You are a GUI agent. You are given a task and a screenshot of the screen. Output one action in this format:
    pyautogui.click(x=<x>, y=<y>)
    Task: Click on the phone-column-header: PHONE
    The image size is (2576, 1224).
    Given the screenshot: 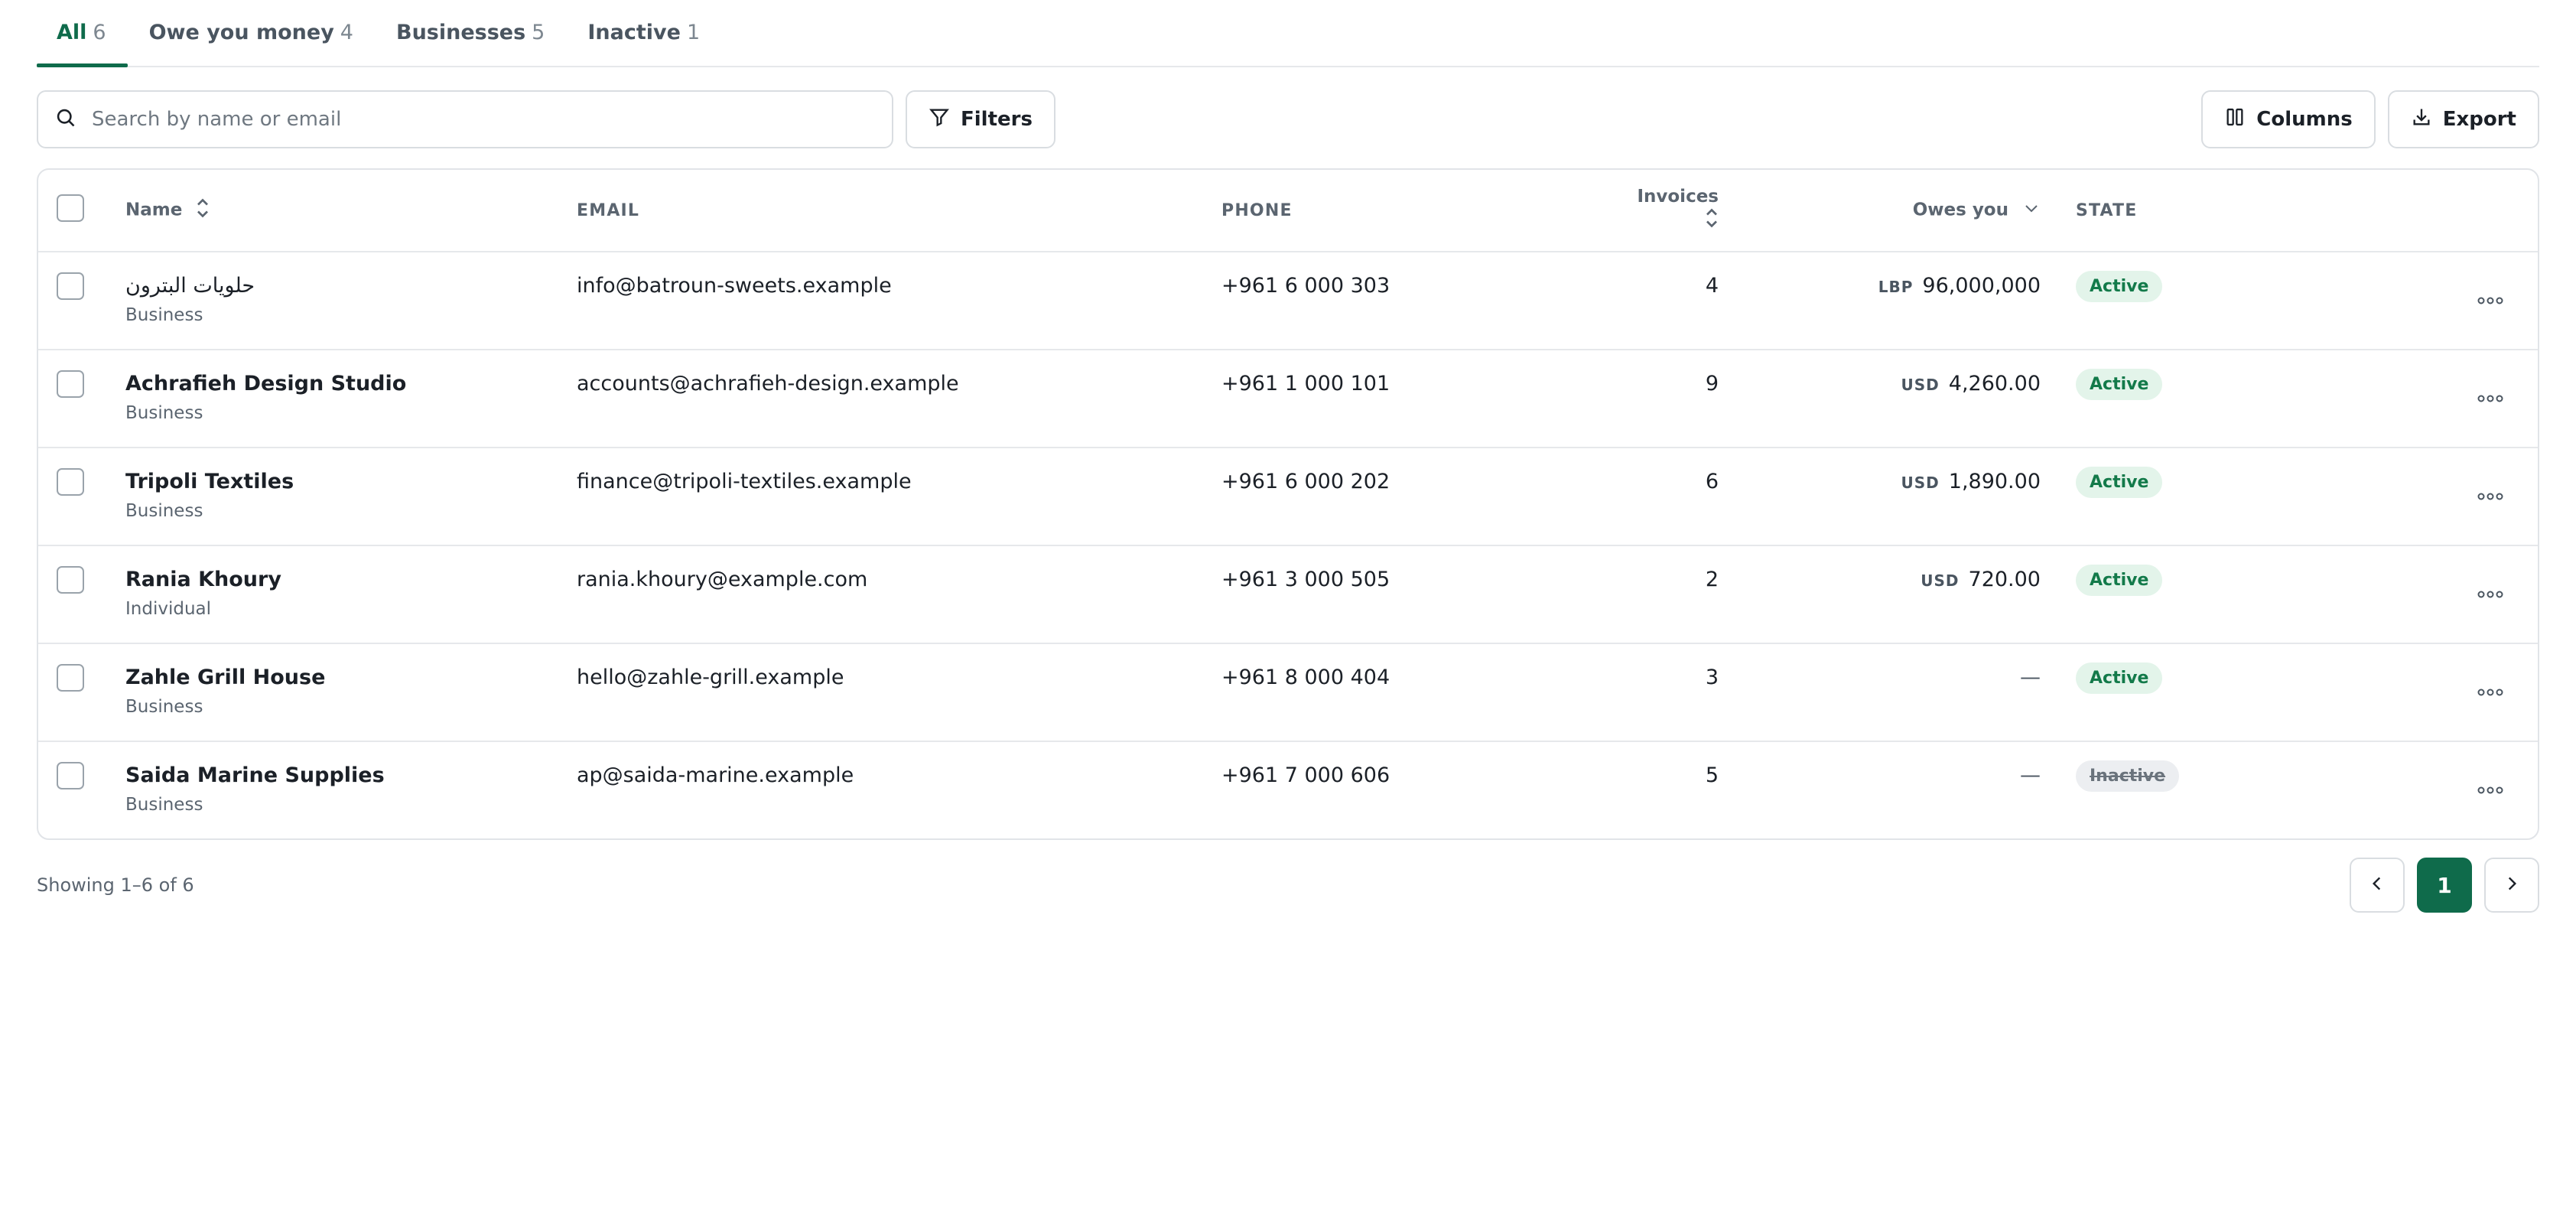 What is the action you would take?
    pyautogui.click(x=1257, y=210)
    